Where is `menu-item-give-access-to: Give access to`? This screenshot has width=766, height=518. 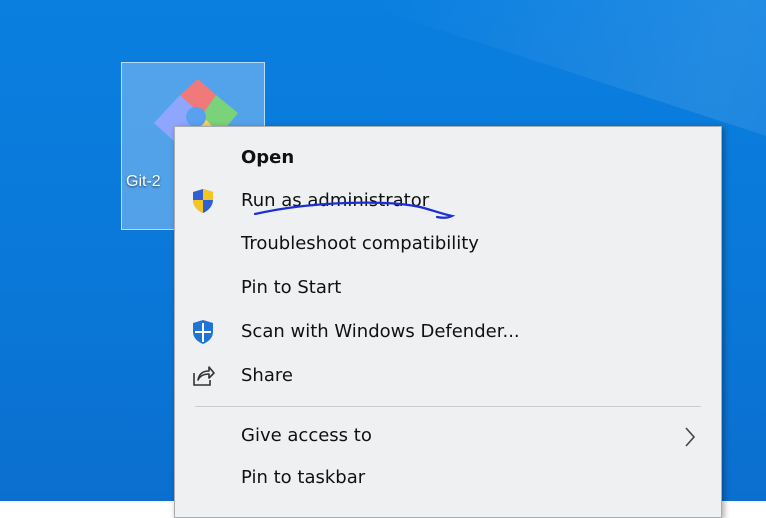
menu-item-give-access-to: Give access to is located at coordinates (448, 436).